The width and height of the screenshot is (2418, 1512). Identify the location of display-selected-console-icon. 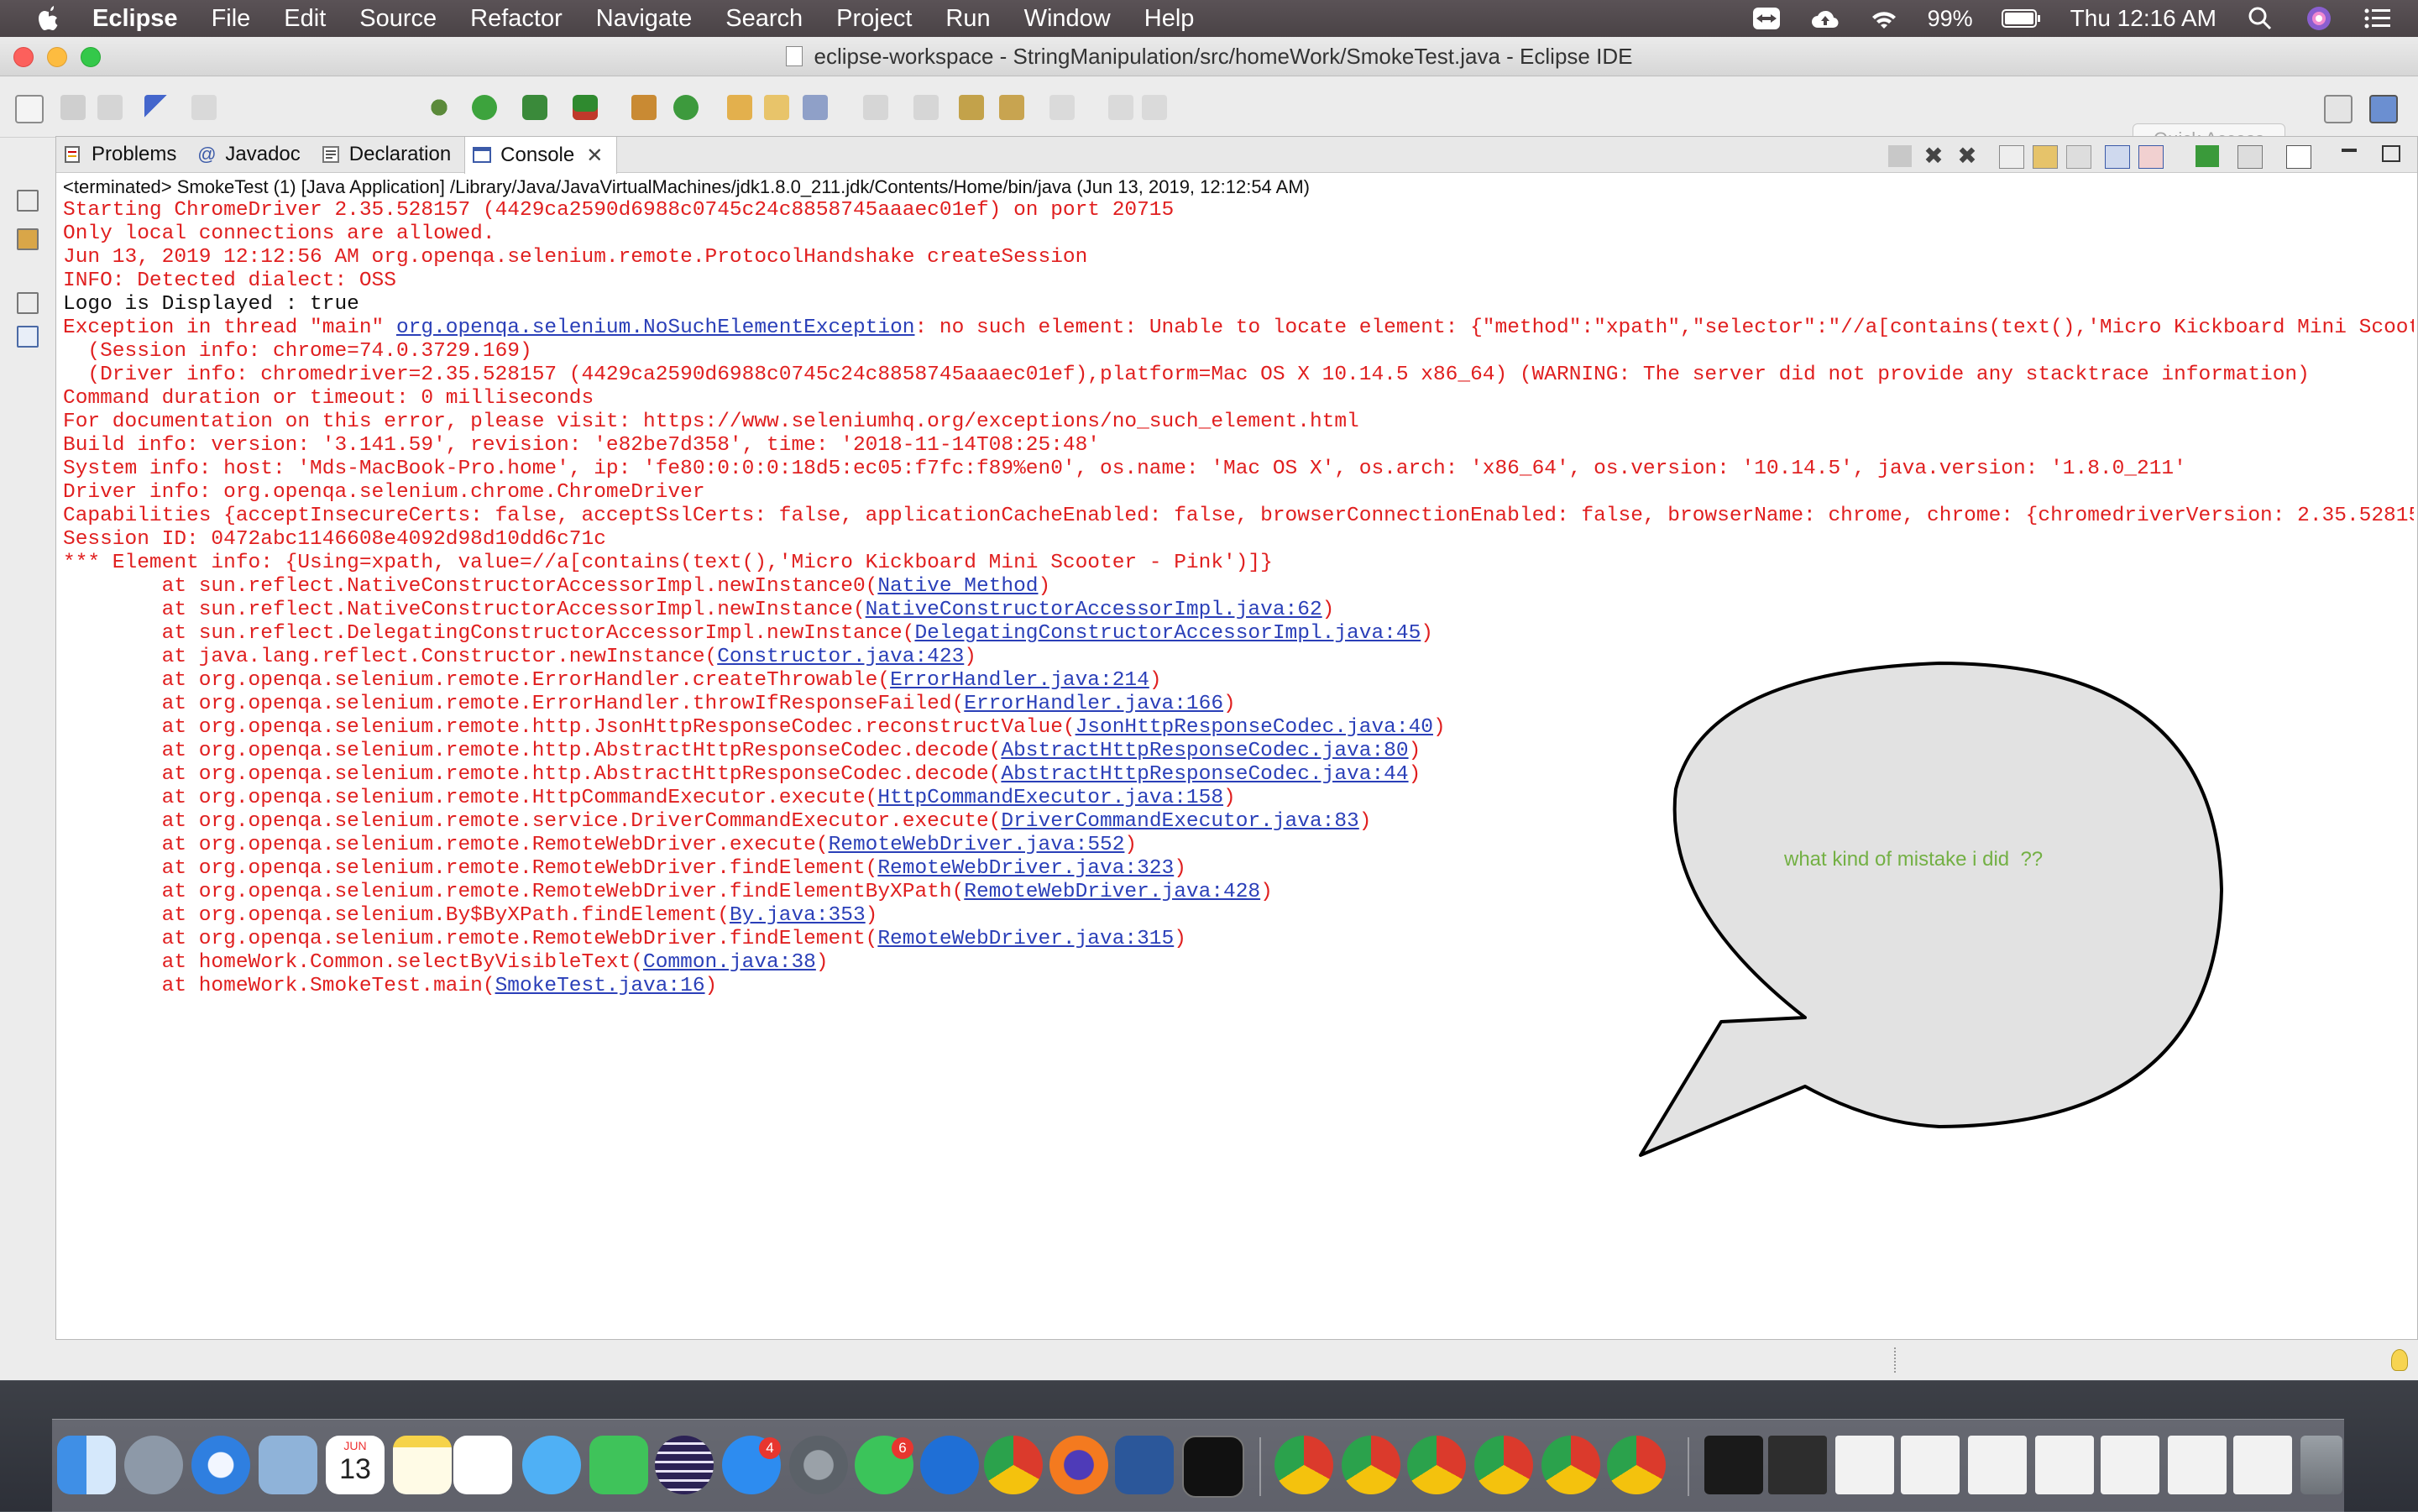
(2250, 157).